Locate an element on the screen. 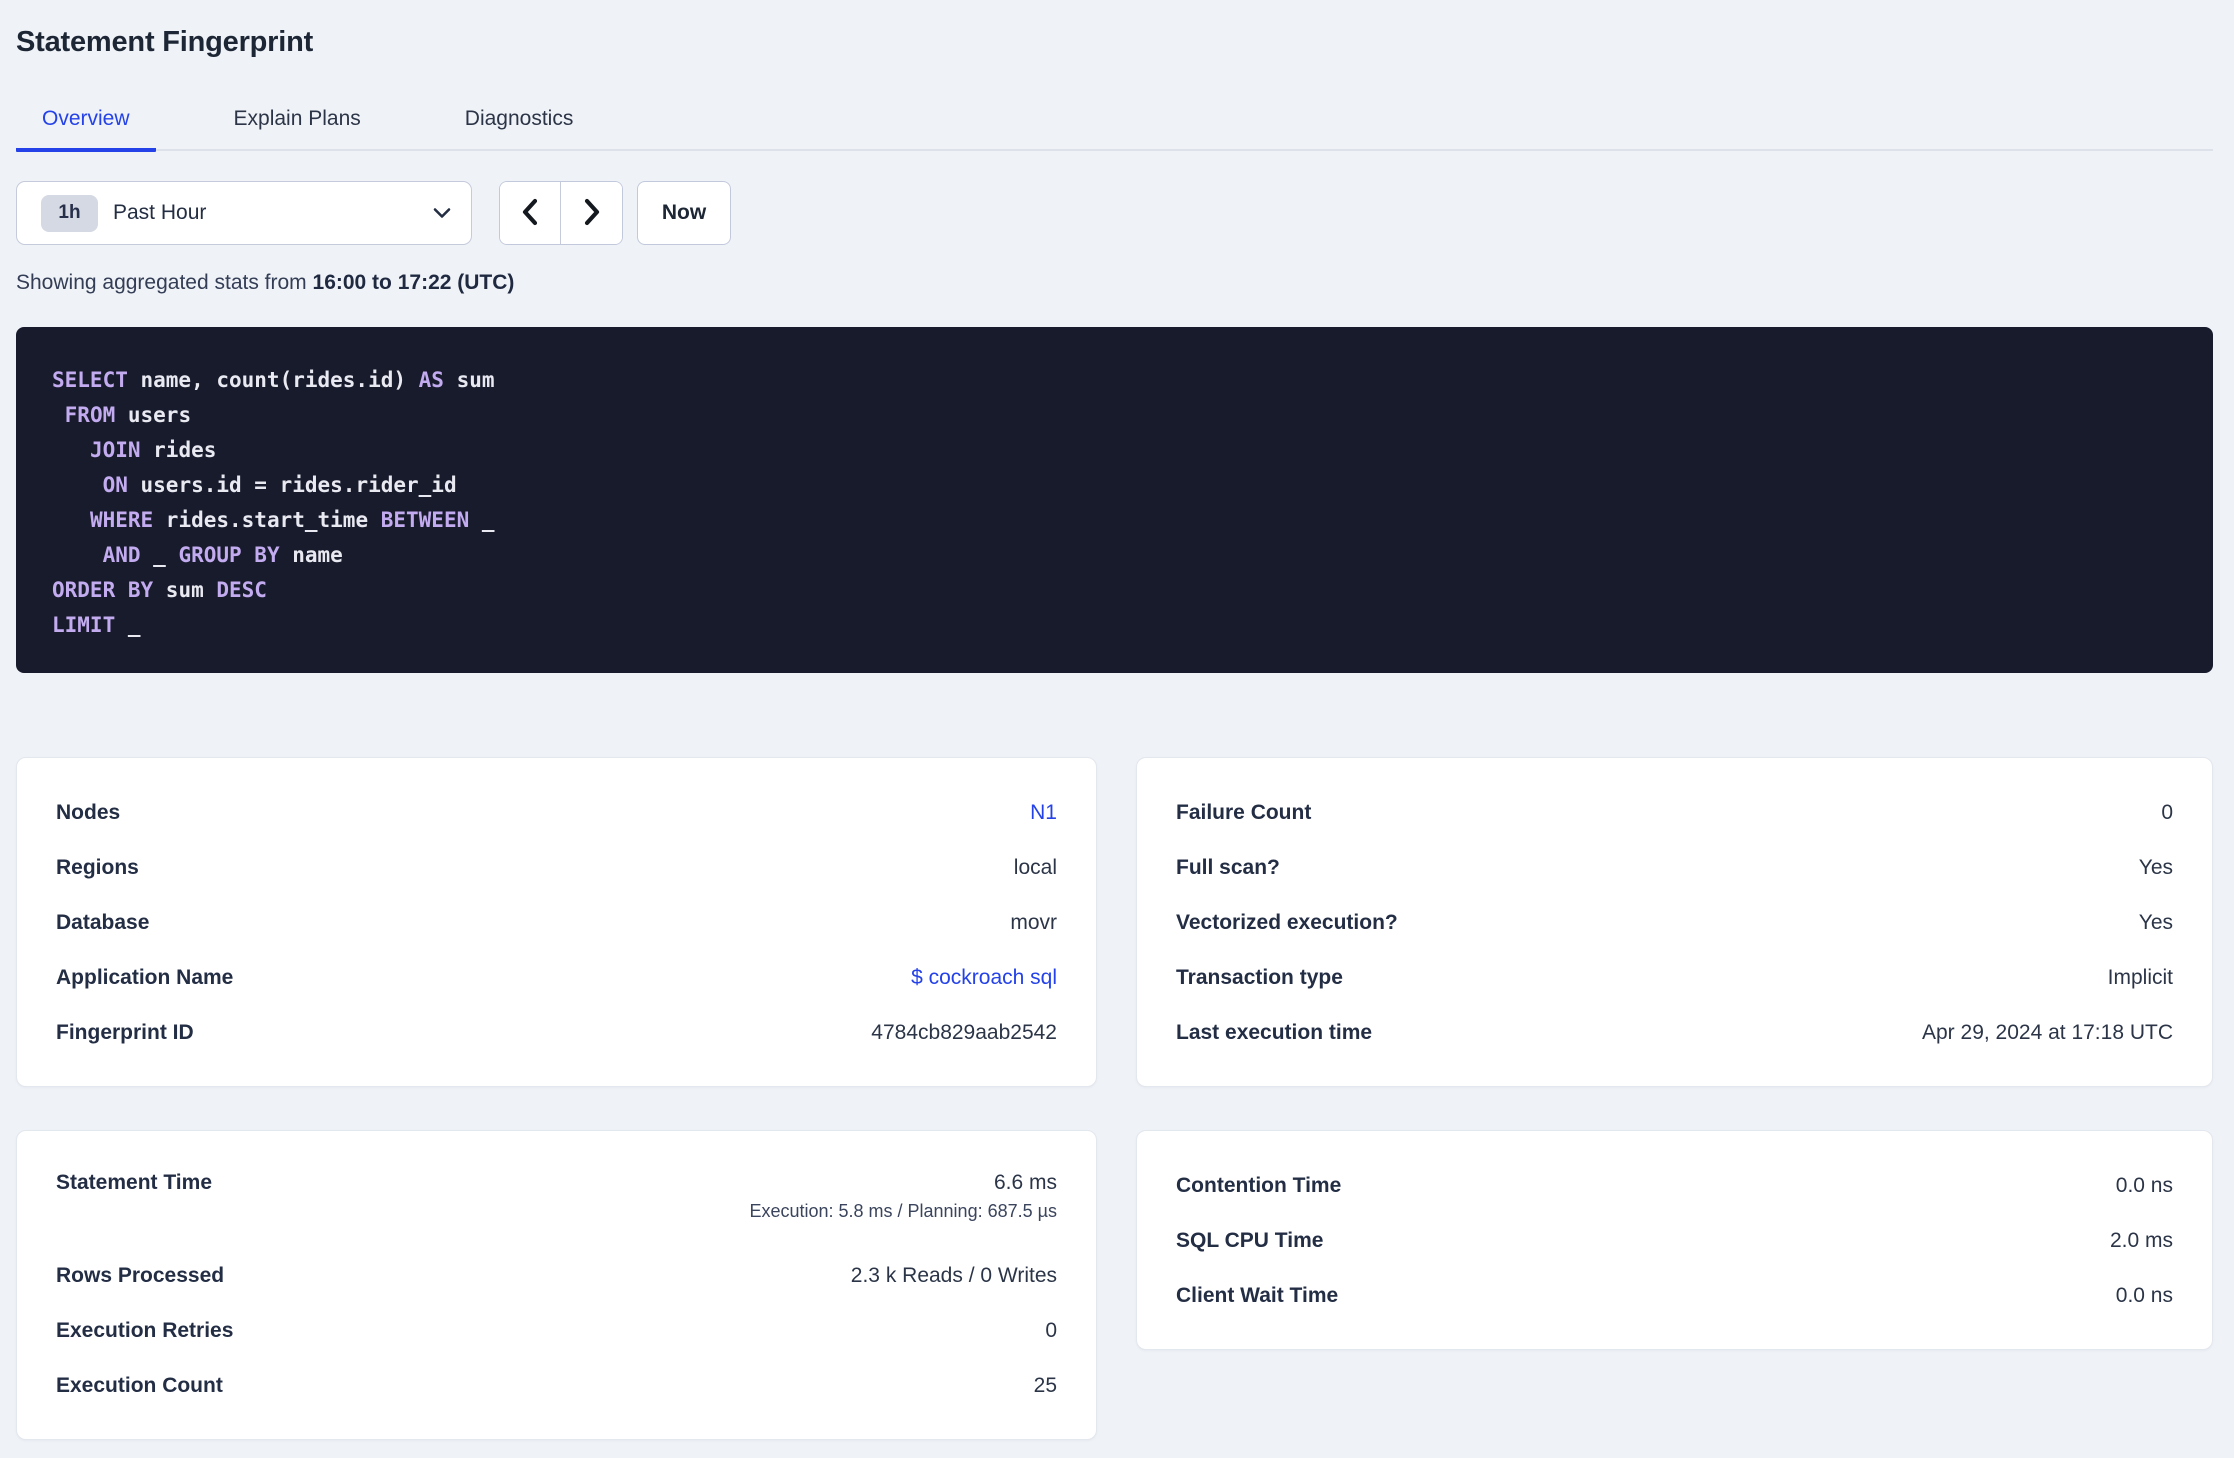 This screenshot has width=2234, height=1458. stat-value: movr is located at coordinates (1033, 922).